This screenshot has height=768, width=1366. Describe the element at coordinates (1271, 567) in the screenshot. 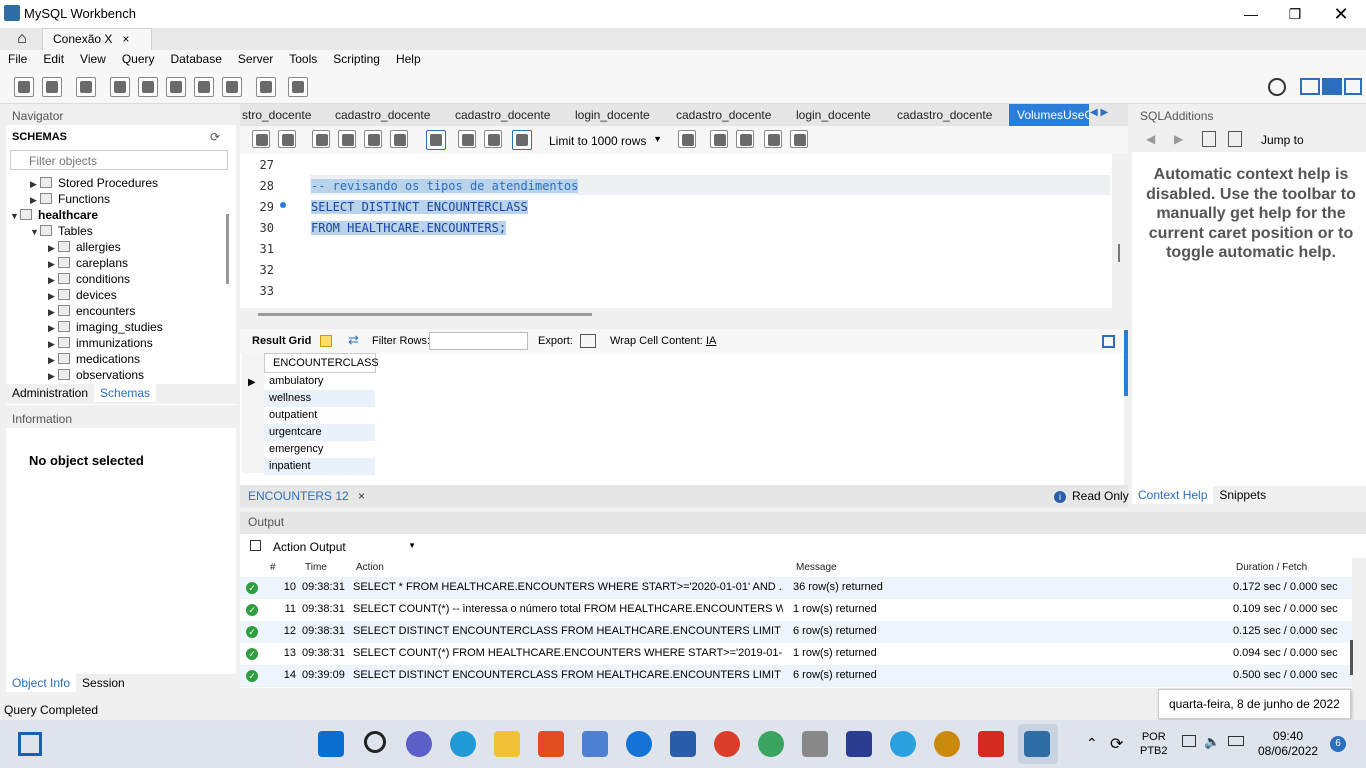

I see `col-header-duration: Duration / Fetch` at that location.